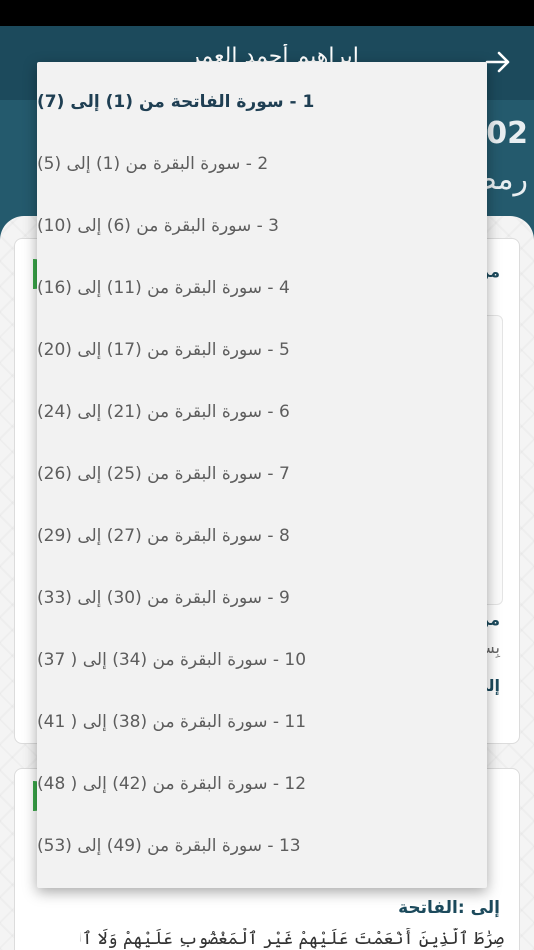  Describe the element at coordinates (262, 846) in the screenshot. I see `dropdown-item: 13 - سورة البقرة من (49) إلى (53)` at that location.